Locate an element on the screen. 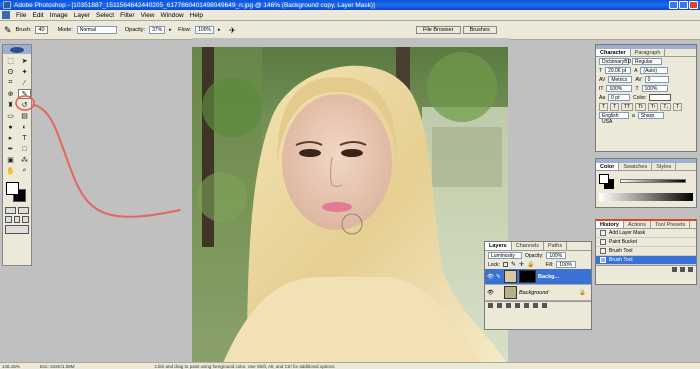 This screenshot has height=369, width=700. menu-filter: Filter is located at coordinates (127, 15).